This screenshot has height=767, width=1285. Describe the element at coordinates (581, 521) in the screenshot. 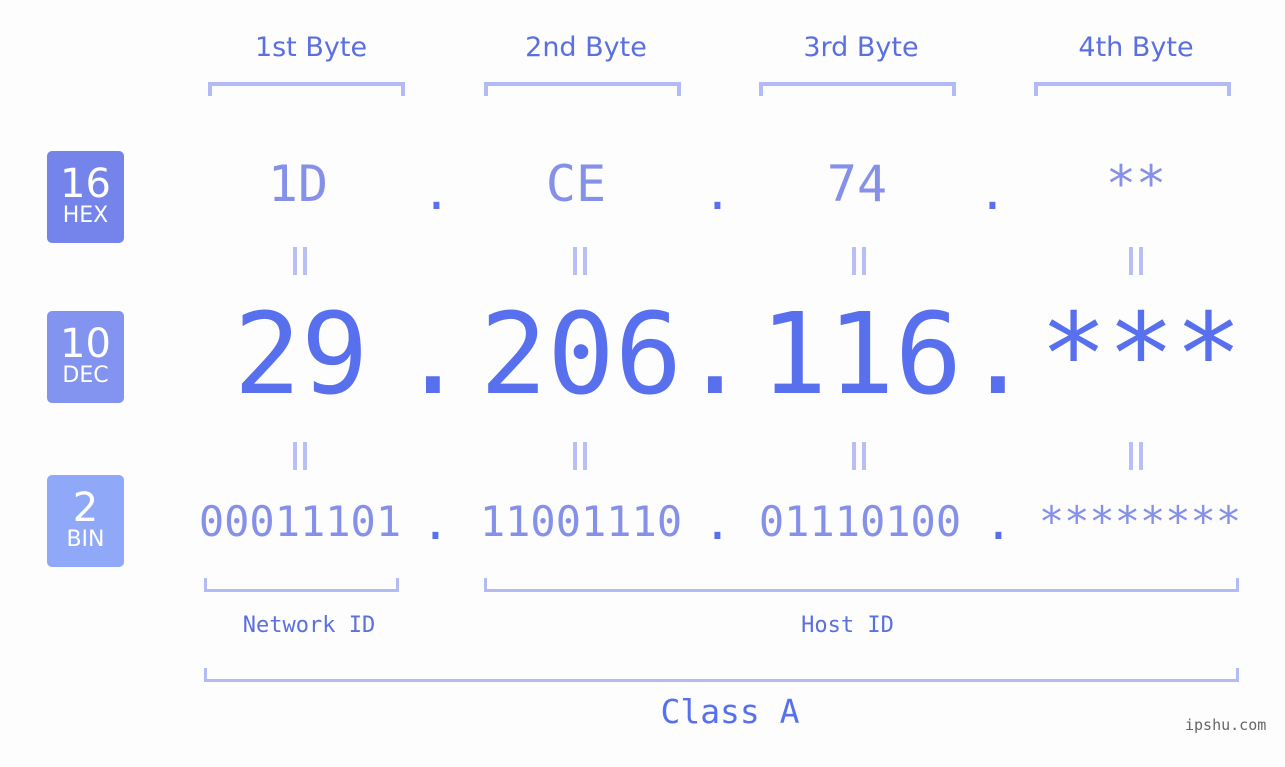

I see `bin-byte-2: 11001110` at that location.